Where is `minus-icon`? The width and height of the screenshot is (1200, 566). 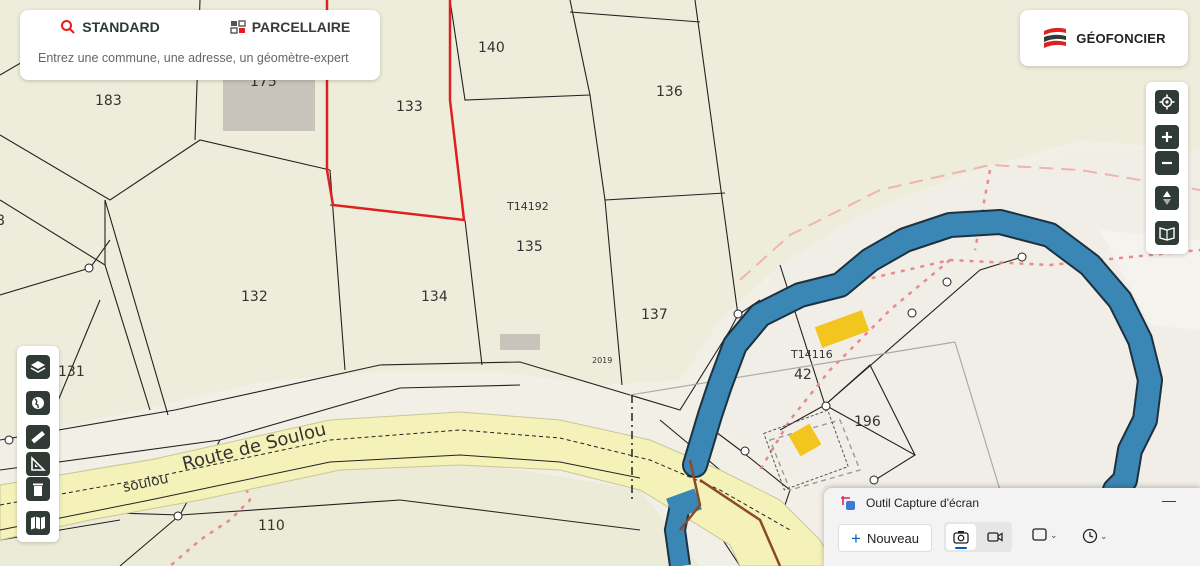
minus-icon is located at coordinates (1167, 163).